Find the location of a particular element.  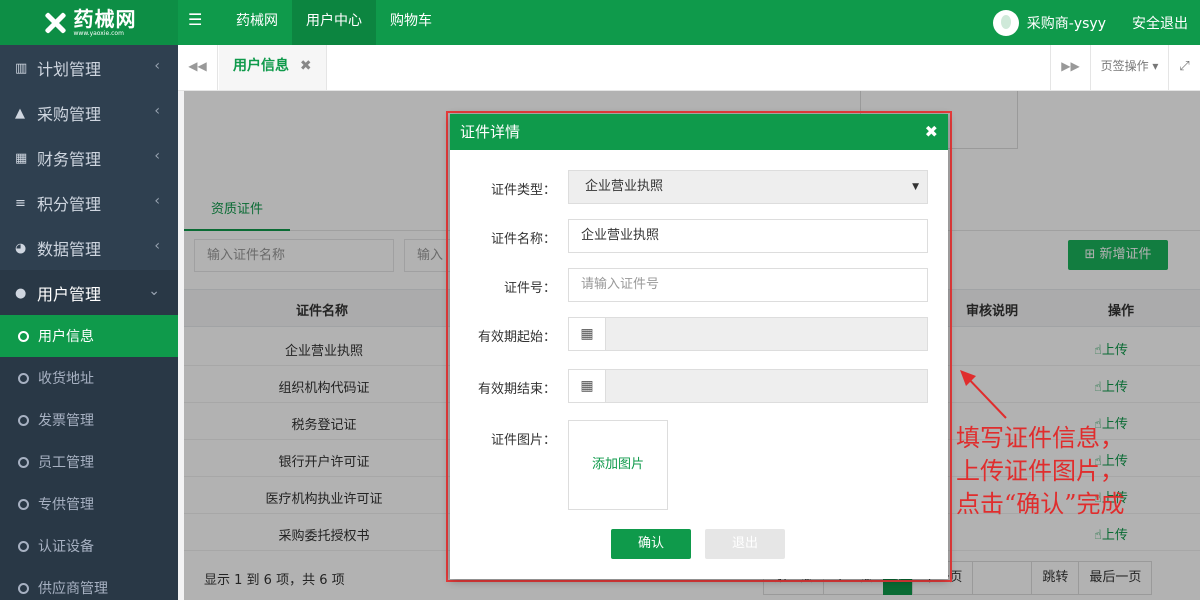

sidebar-item-users: ● 用户管理 ⌄ is located at coordinates (89, 292).